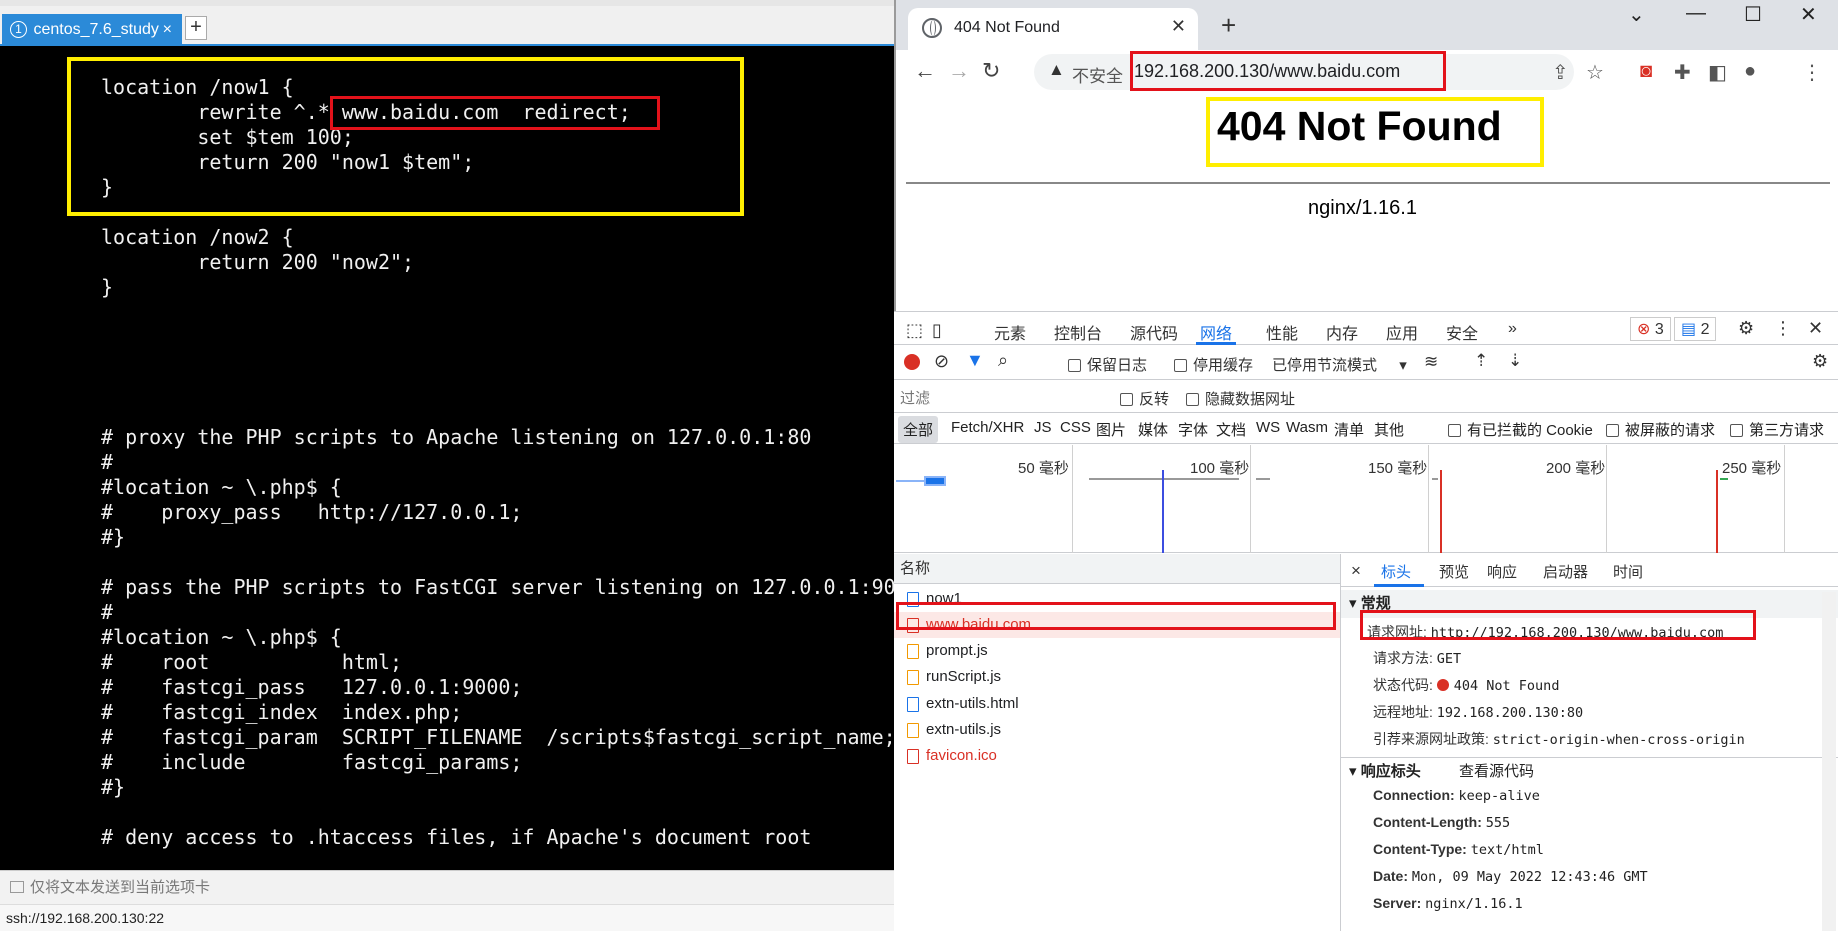 This screenshot has height=931, width=1838. What do you see at coordinates (1178, 26) in the screenshot?
I see `close-tab-icon: ✕` at bounding box center [1178, 26].